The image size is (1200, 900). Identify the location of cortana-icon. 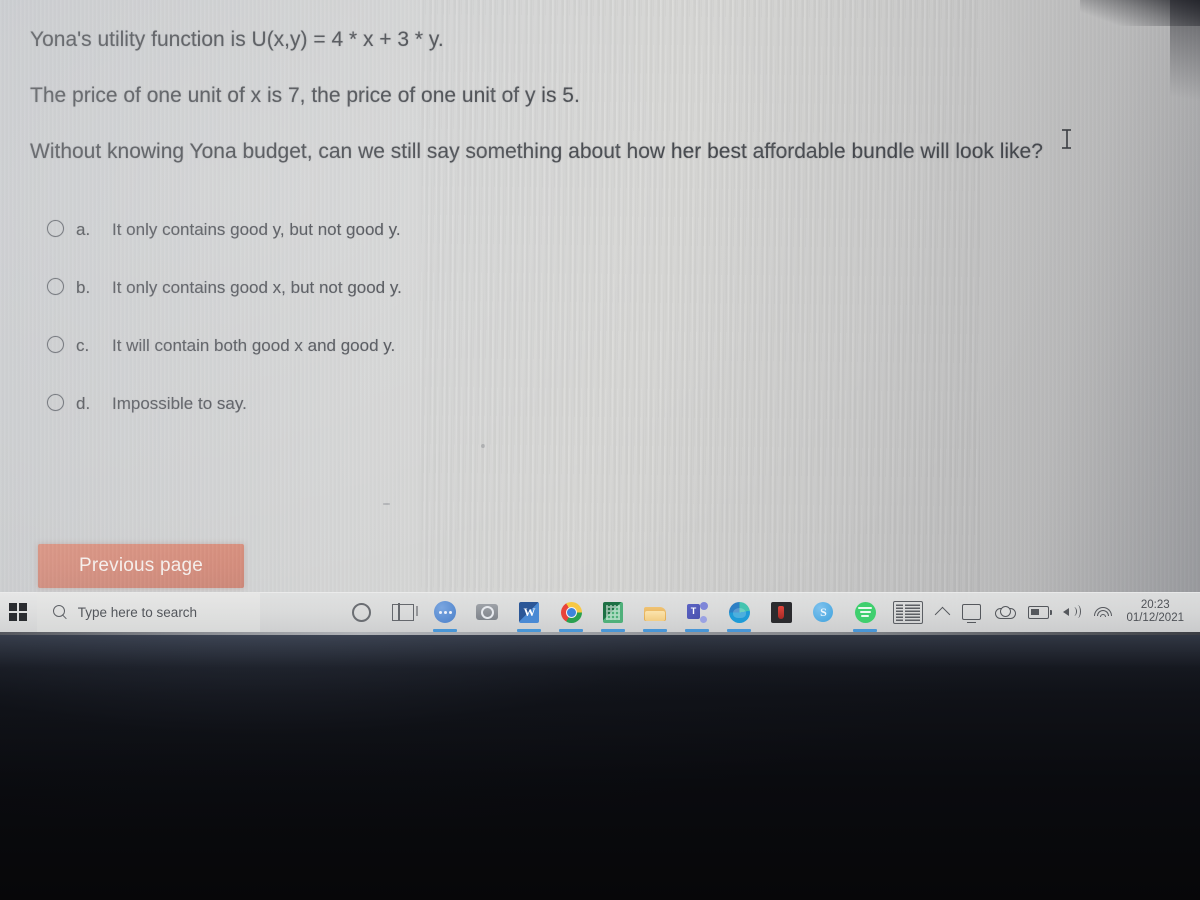
(361, 612).